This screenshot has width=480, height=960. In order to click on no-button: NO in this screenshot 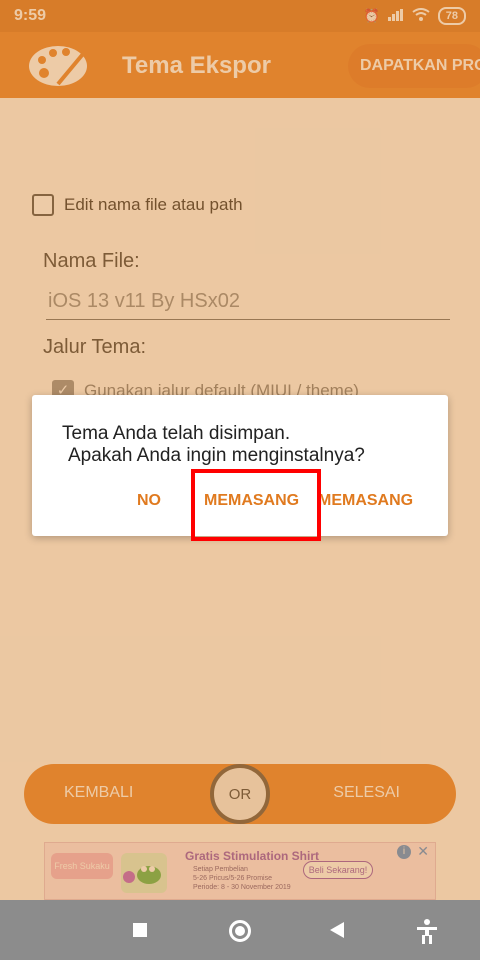, I will do `click(149, 501)`.